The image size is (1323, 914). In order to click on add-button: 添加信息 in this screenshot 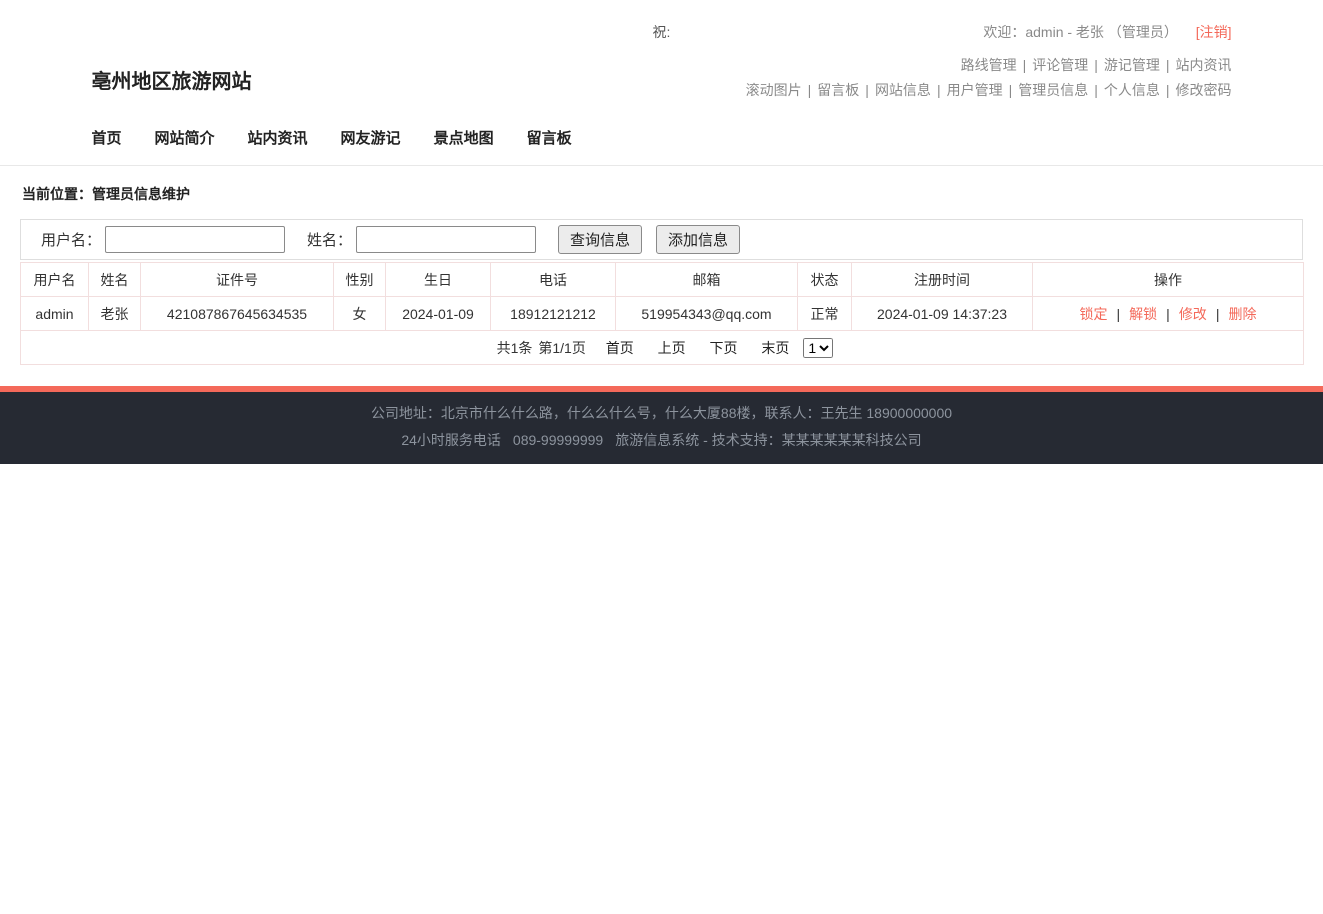, I will do `click(698, 239)`.